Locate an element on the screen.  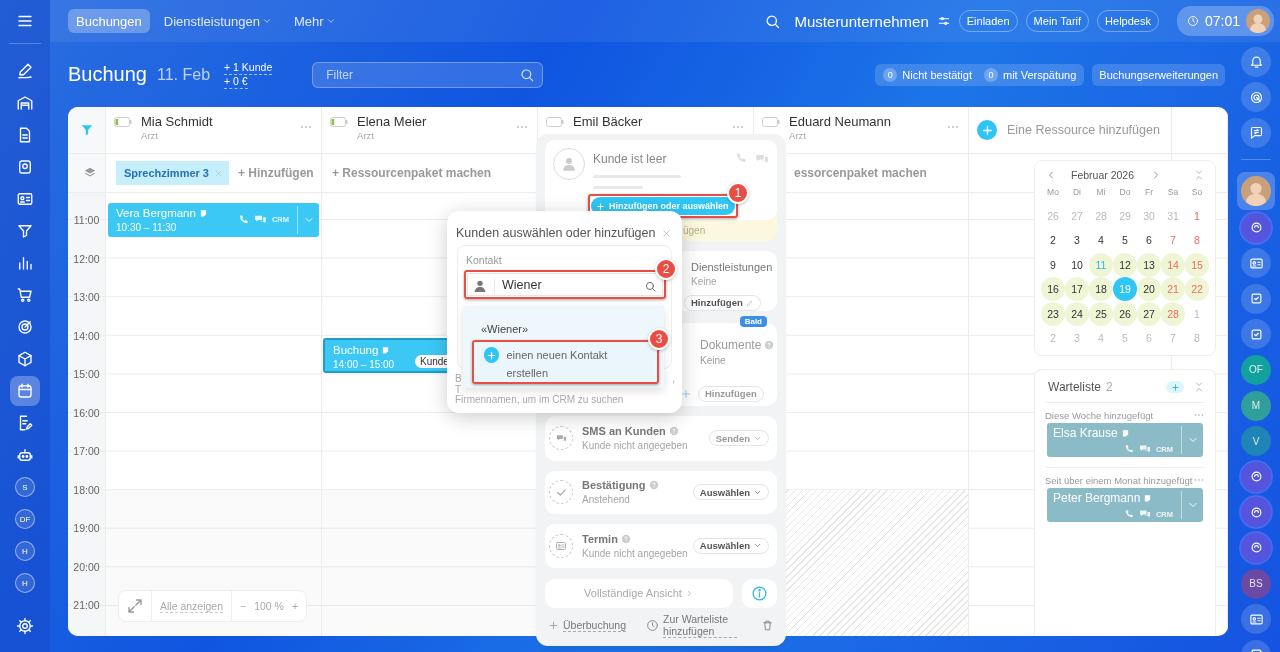
overbooking-link: Überbuchung is located at coordinates (595, 625).